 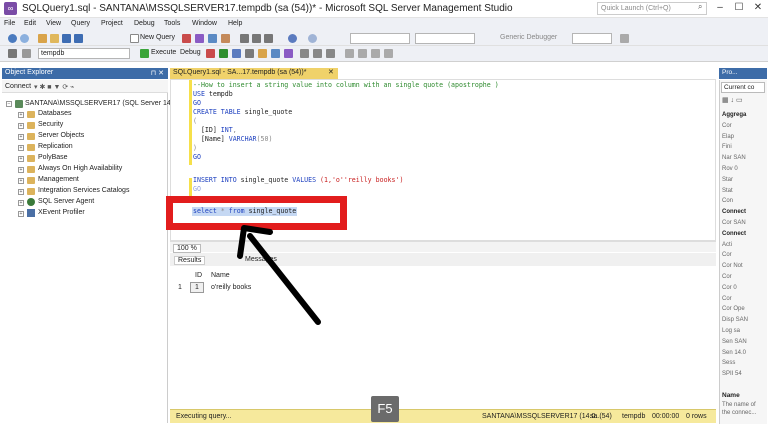 What do you see at coordinates (727, 245) in the screenshot?
I see `property-row: Acti` at bounding box center [727, 245].